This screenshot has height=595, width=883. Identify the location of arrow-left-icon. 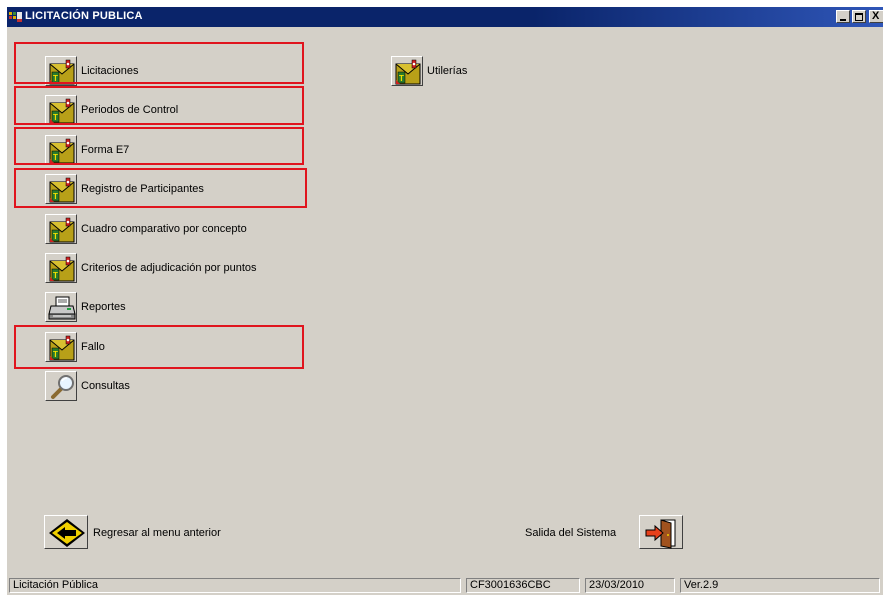
(67, 533).